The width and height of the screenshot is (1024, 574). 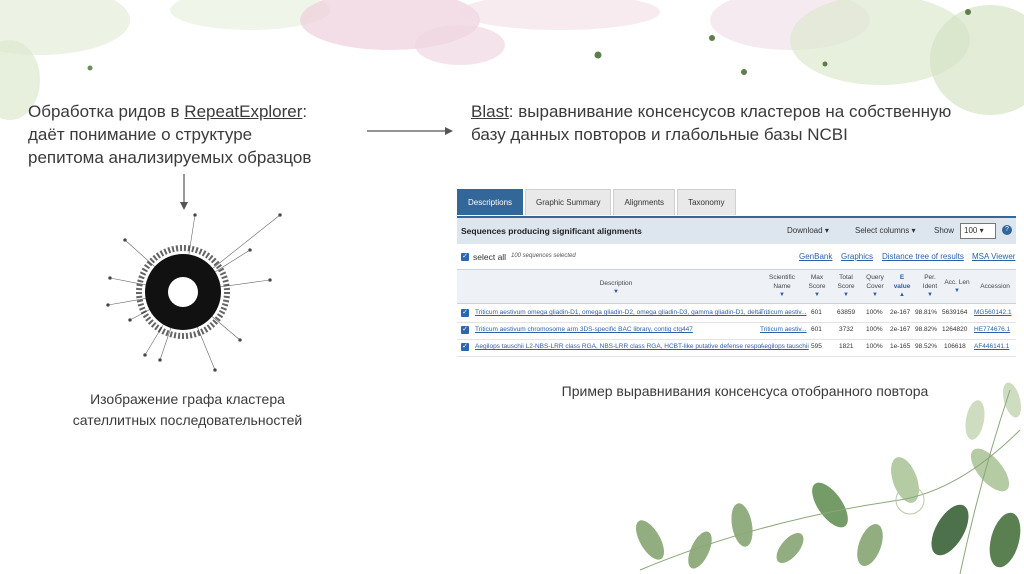 I want to click on row-max-score: 595, so click(x=816, y=346).